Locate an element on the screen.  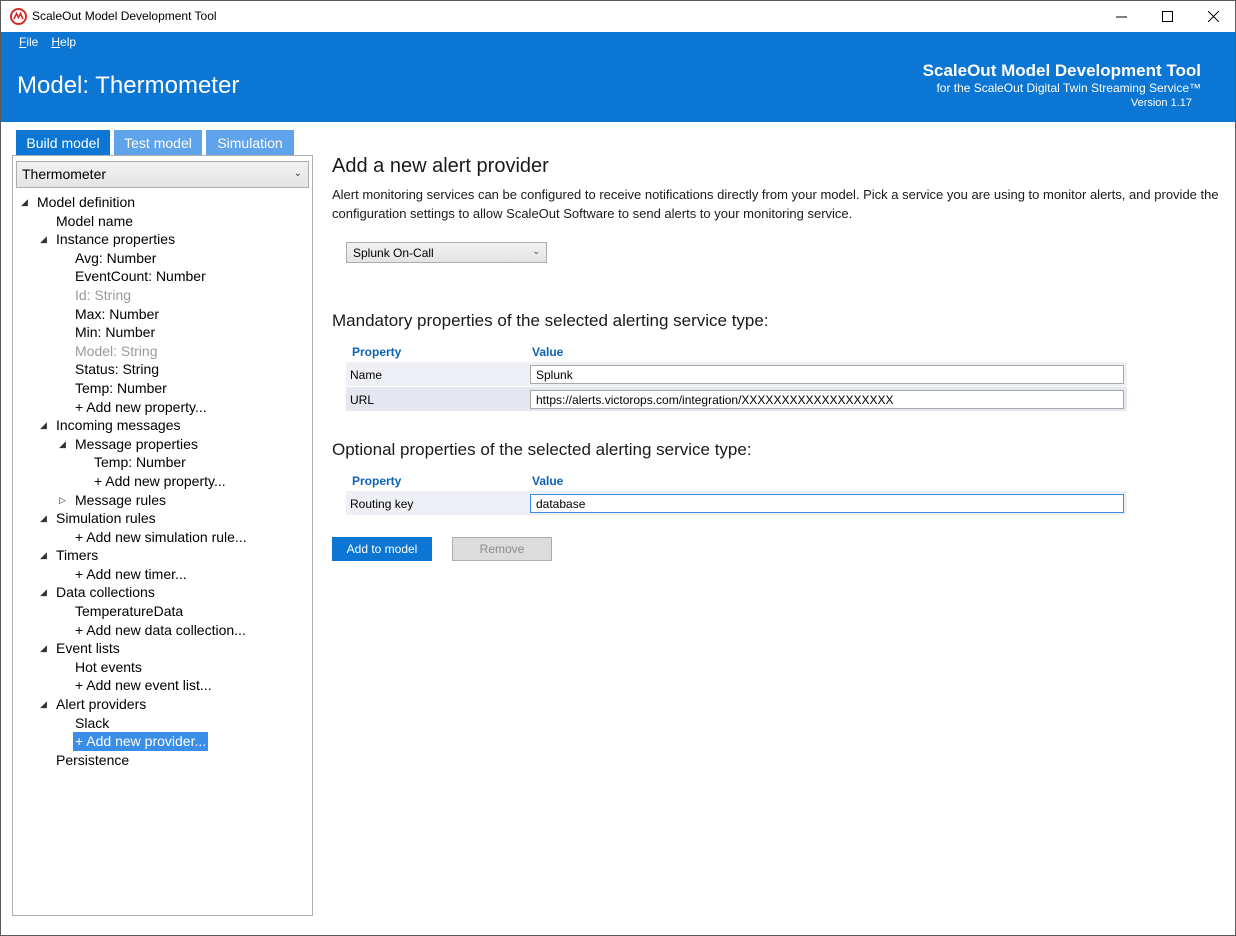
maximize-button is located at coordinates (1167, 16).